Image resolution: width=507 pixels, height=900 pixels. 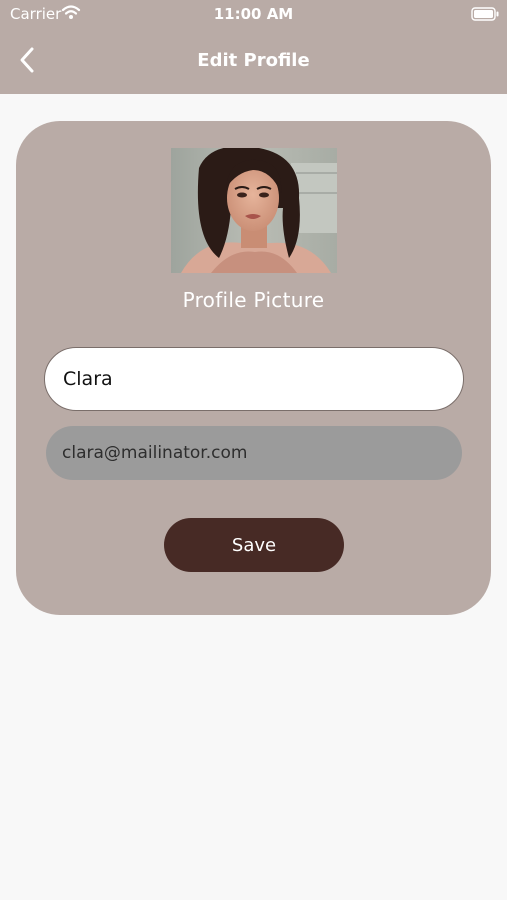 I want to click on name-field, so click(x=254, y=379).